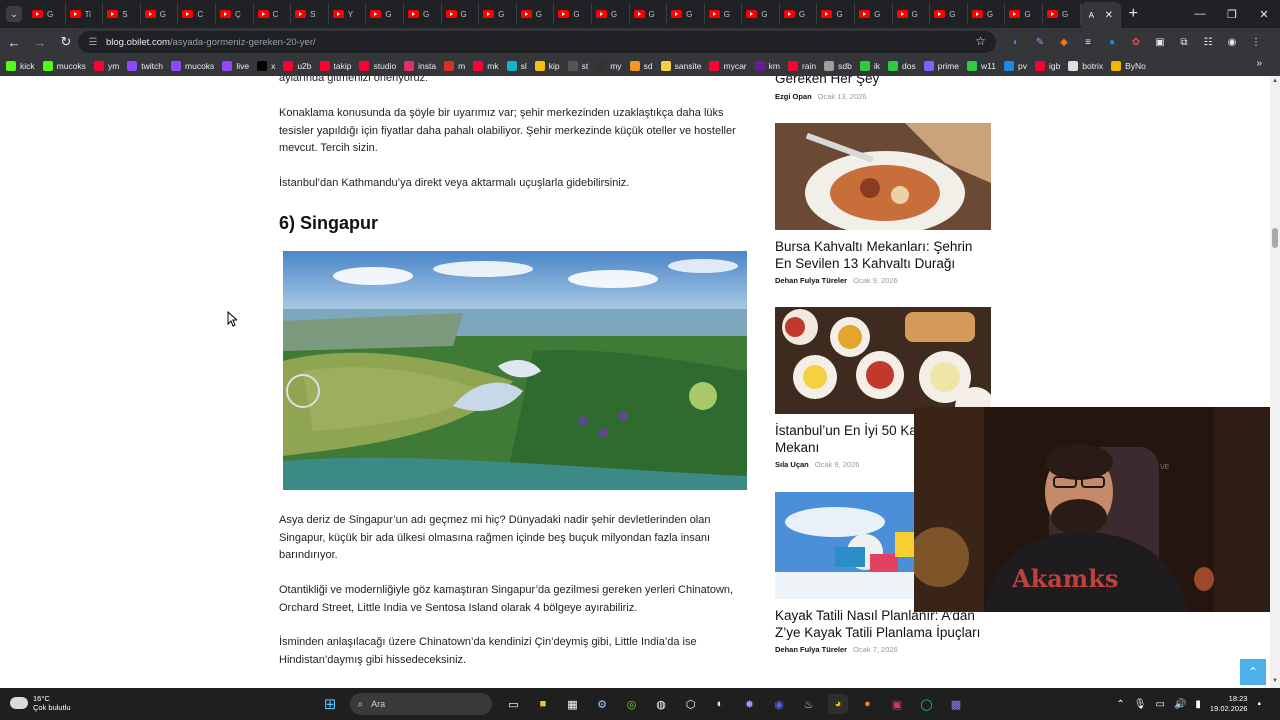 The height and width of the screenshot is (720, 1280). What do you see at coordinates (330, 704) in the screenshot?
I see `windows-start-icon: ⊞` at bounding box center [330, 704].